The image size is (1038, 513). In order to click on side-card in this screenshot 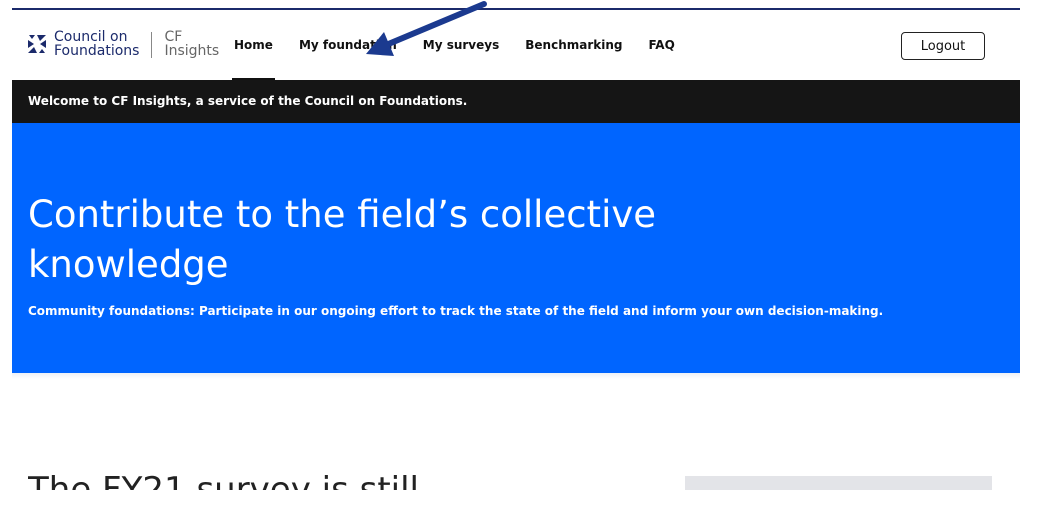, I will do `click(838, 483)`.